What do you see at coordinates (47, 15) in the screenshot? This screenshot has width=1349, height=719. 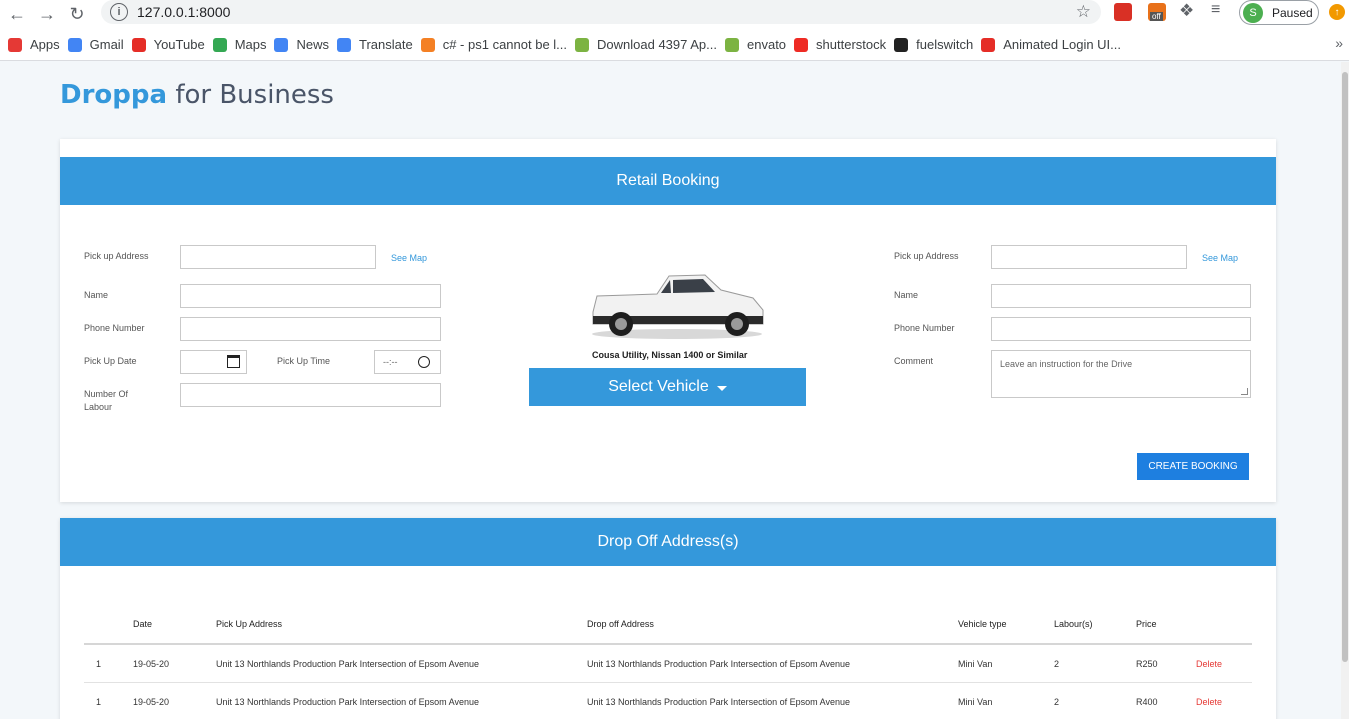 I see `forward-icon: →` at bounding box center [47, 15].